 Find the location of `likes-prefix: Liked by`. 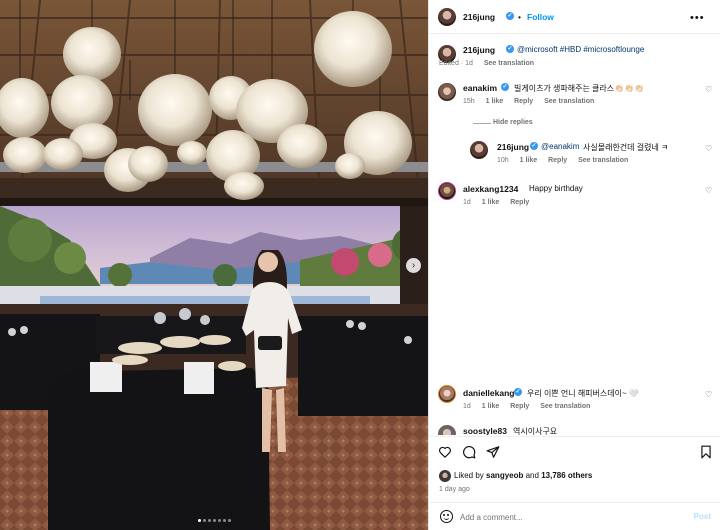

likes-prefix: Liked by is located at coordinates (469, 475).